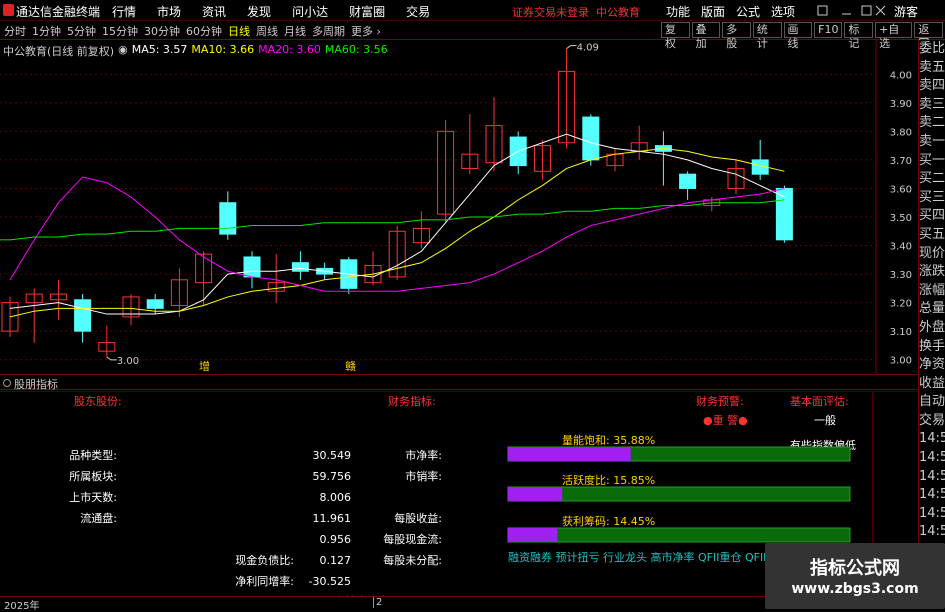 This screenshot has height=612, width=945. What do you see at coordinates (901, 161) in the screenshot?
I see `y-tick-label: 3.70` at bounding box center [901, 161].